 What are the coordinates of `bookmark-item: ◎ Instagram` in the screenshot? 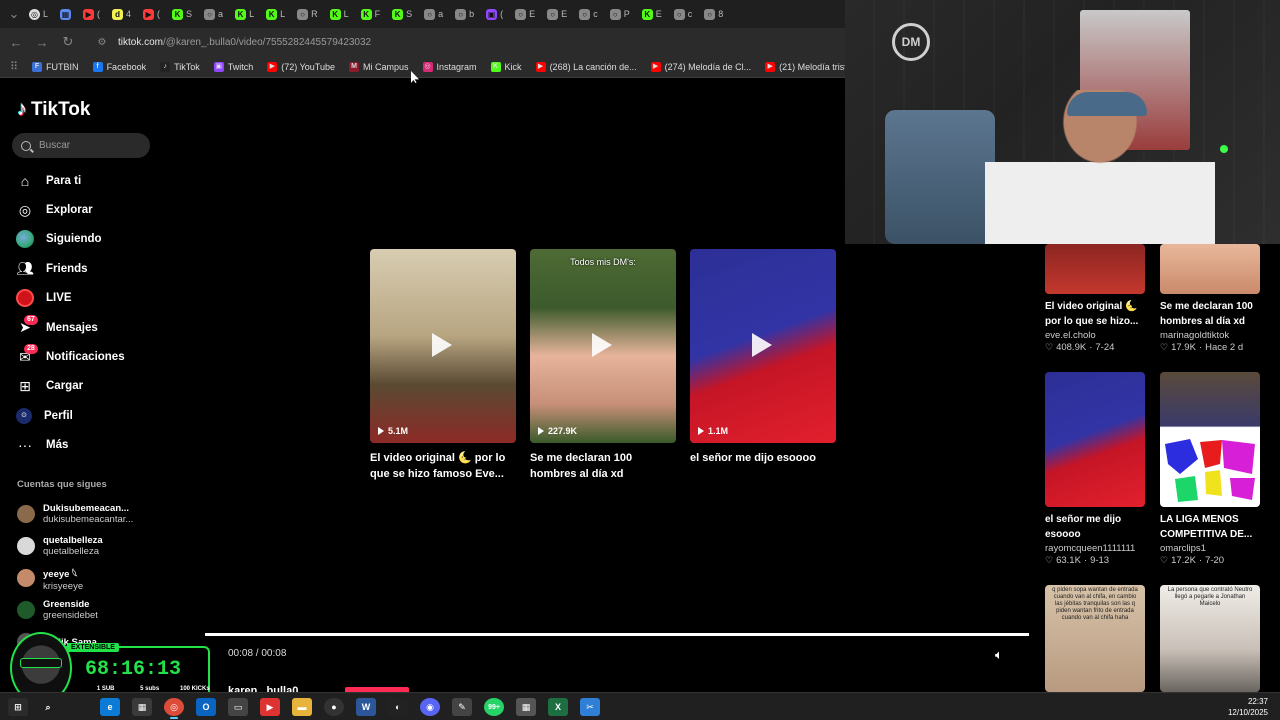 It's located at (449, 66).